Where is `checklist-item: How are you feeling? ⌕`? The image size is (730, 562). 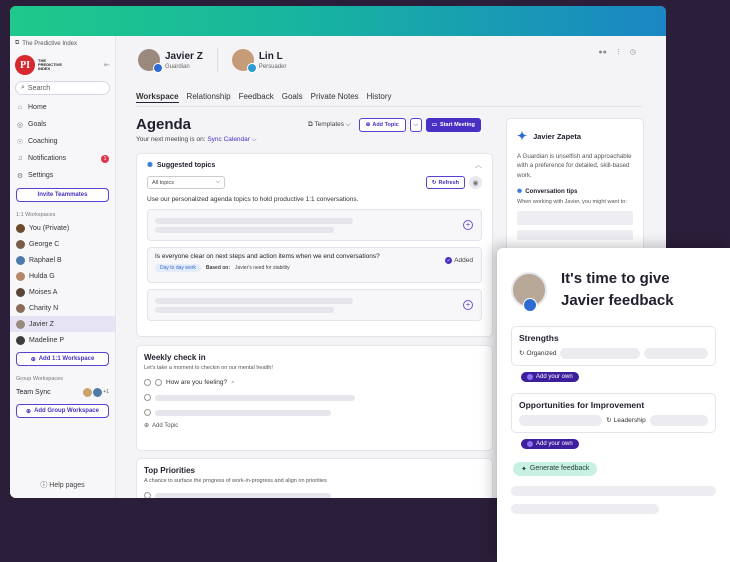
checklist-item: How are you feeling? ⌕ is located at coordinates (314, 382).